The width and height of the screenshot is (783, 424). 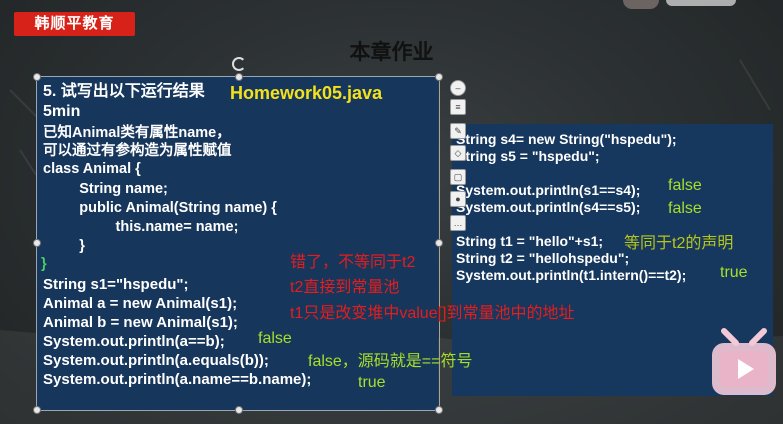 I want to click on code-line: System.out.println(s4==s5);, so click(x=548, y=207).